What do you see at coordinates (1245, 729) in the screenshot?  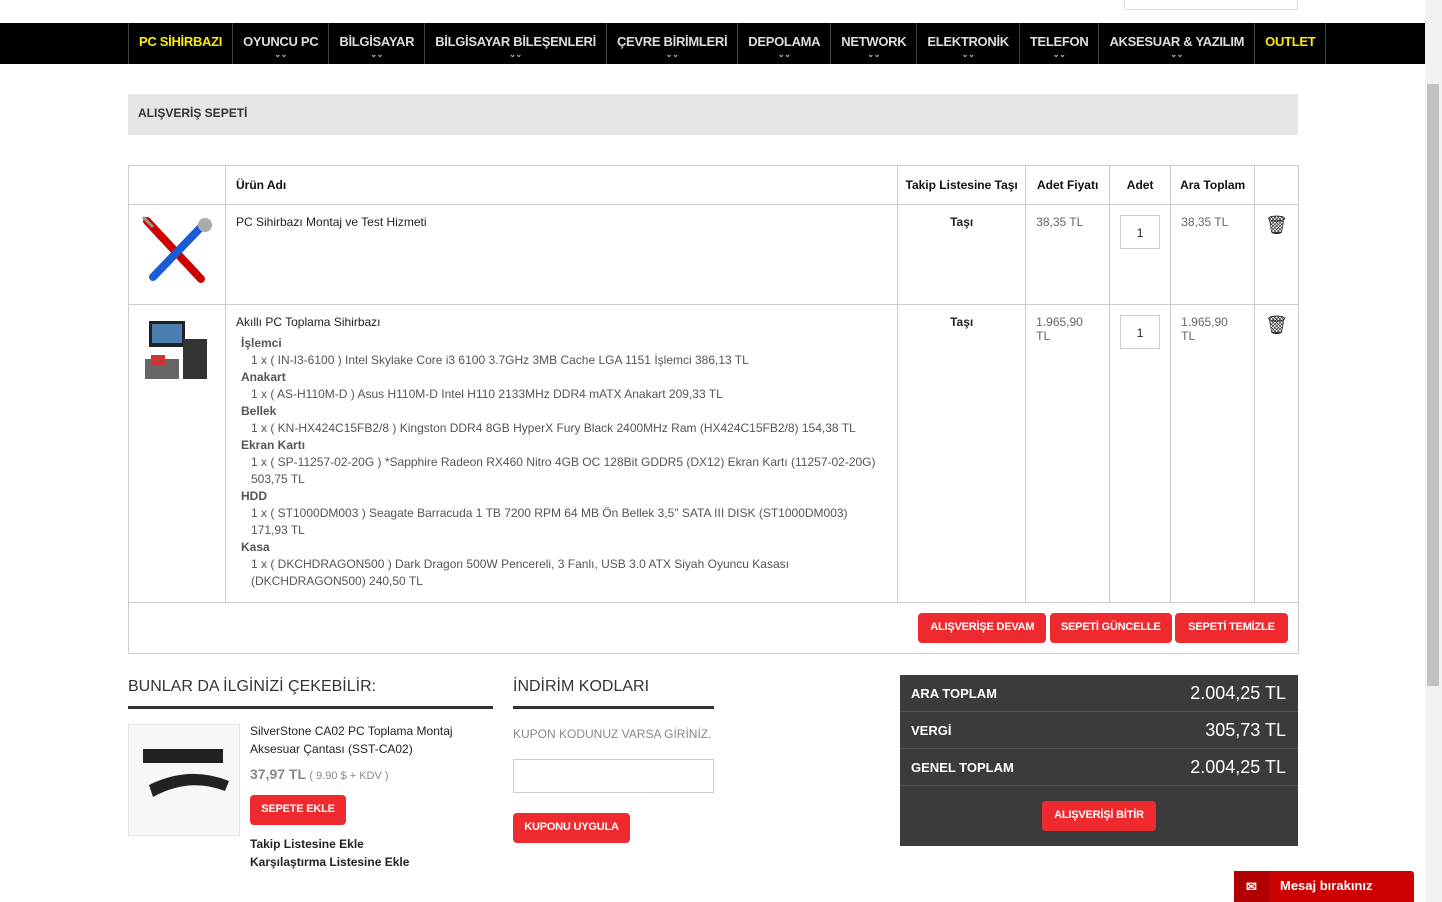 I see `tax-value: 305,73 TL` at bounding box center [1245, 729].